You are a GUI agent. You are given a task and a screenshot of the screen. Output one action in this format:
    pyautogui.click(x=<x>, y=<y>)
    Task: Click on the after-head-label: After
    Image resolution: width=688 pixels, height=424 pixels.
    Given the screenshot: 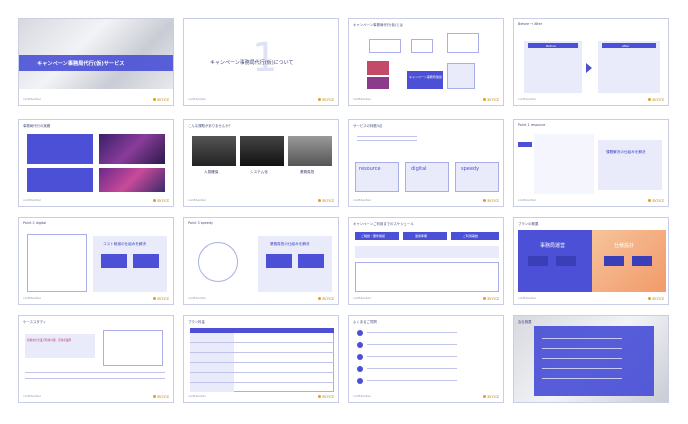 What is the action you would take?
    pyautogui.click(x=626, y=45)
    